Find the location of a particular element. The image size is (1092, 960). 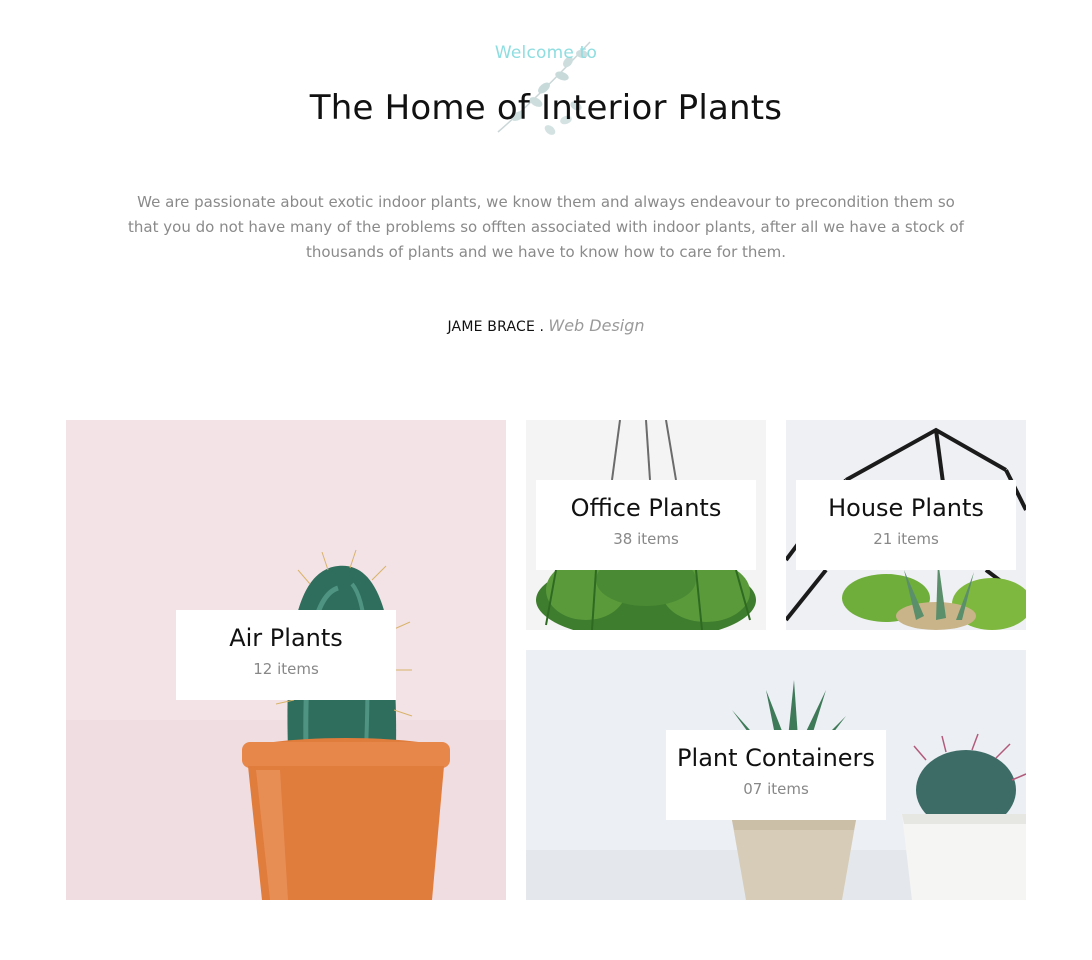

category-tile-plant-containers: Plant Containers 07 items is located at coordinates (776, 775).